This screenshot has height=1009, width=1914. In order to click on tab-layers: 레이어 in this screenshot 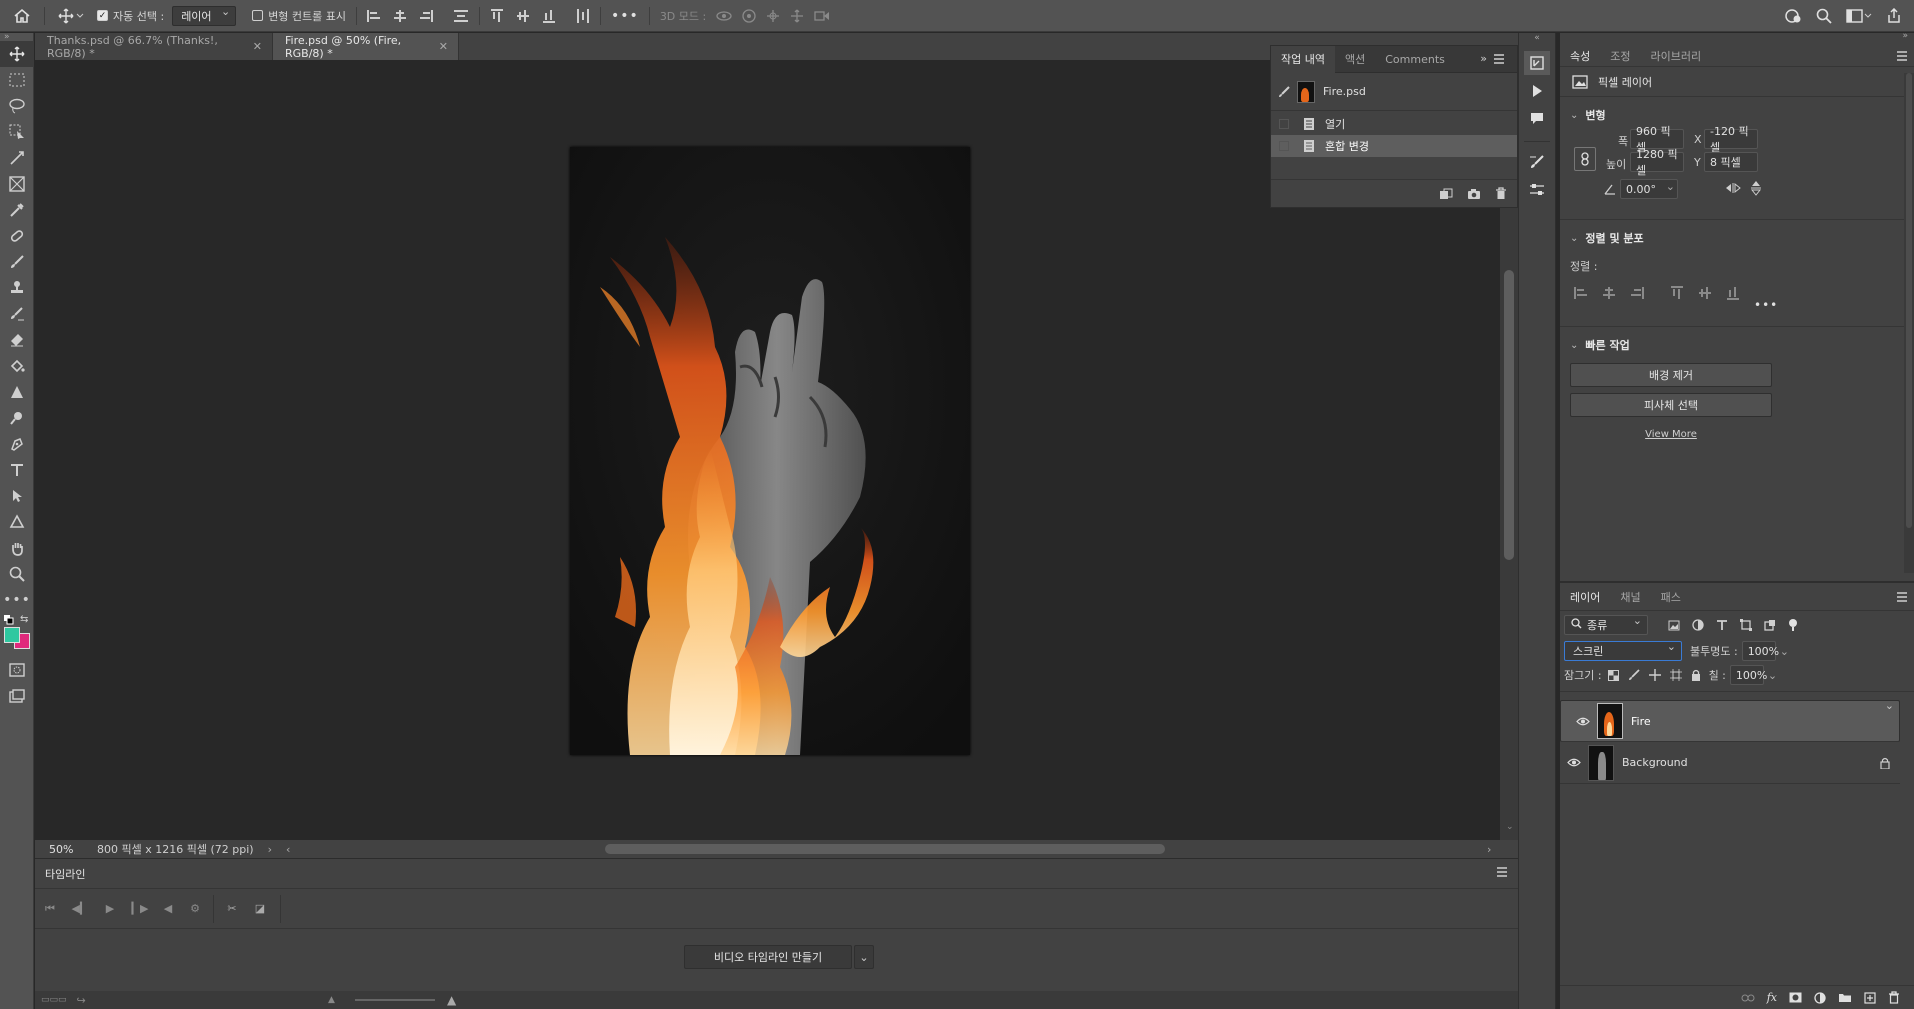, I will do `click(1585, 597)`.